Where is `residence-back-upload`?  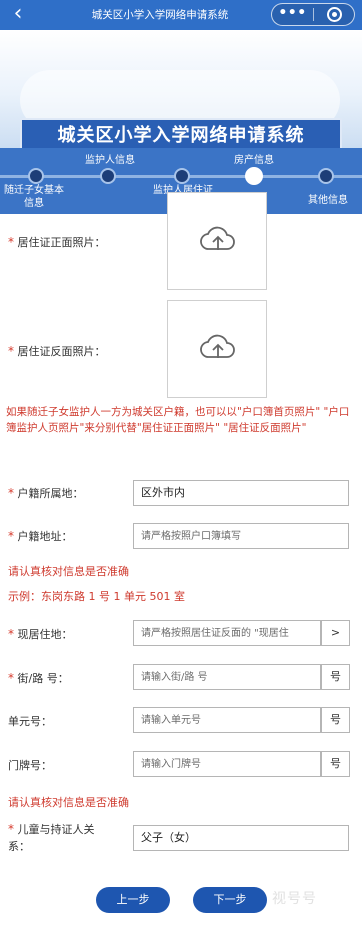
residence-back-upload is located at coordinates (217, 349).